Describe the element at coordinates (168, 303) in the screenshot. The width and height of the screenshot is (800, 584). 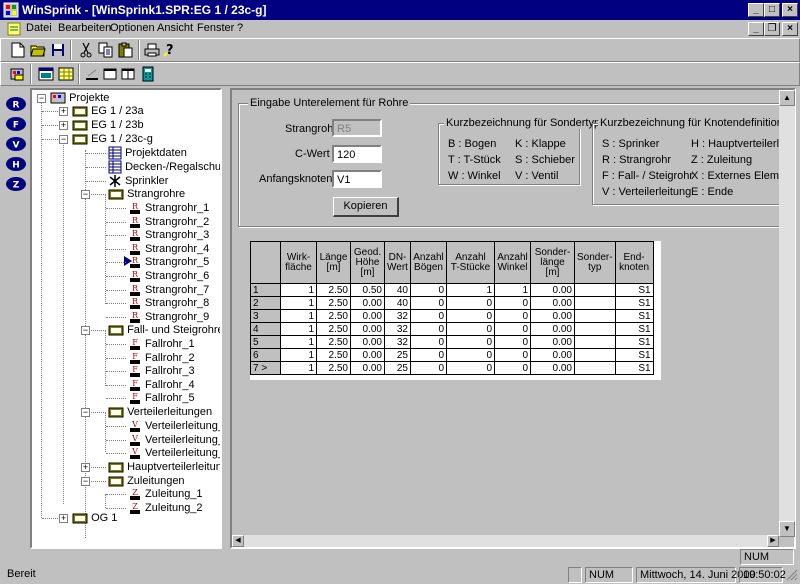
I see `tree-strangrohr-item: R Strangrohr_8` at that location.